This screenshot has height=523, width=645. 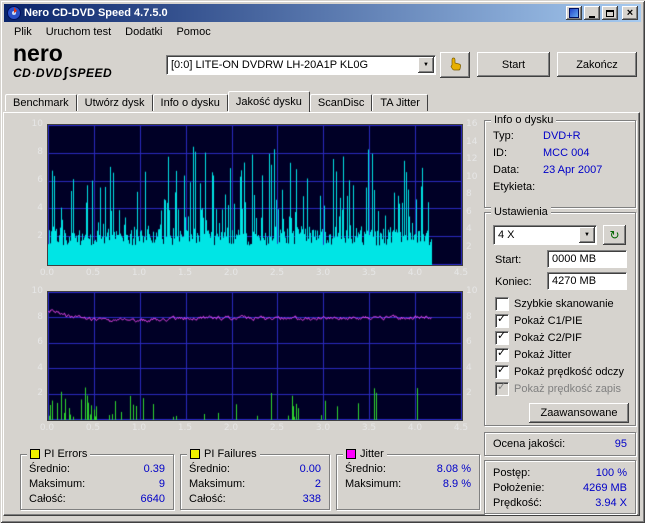 I want to click on hand-icon-button, so click(x=455, y=65).